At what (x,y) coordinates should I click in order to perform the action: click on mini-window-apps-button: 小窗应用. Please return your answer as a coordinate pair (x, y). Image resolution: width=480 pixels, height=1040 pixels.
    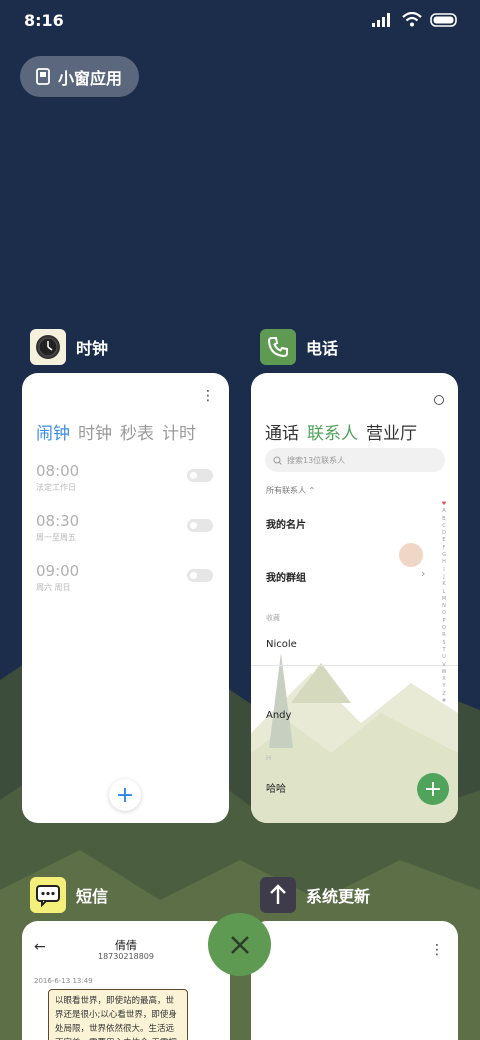
    Looking at the image, I should click on (79, 76).